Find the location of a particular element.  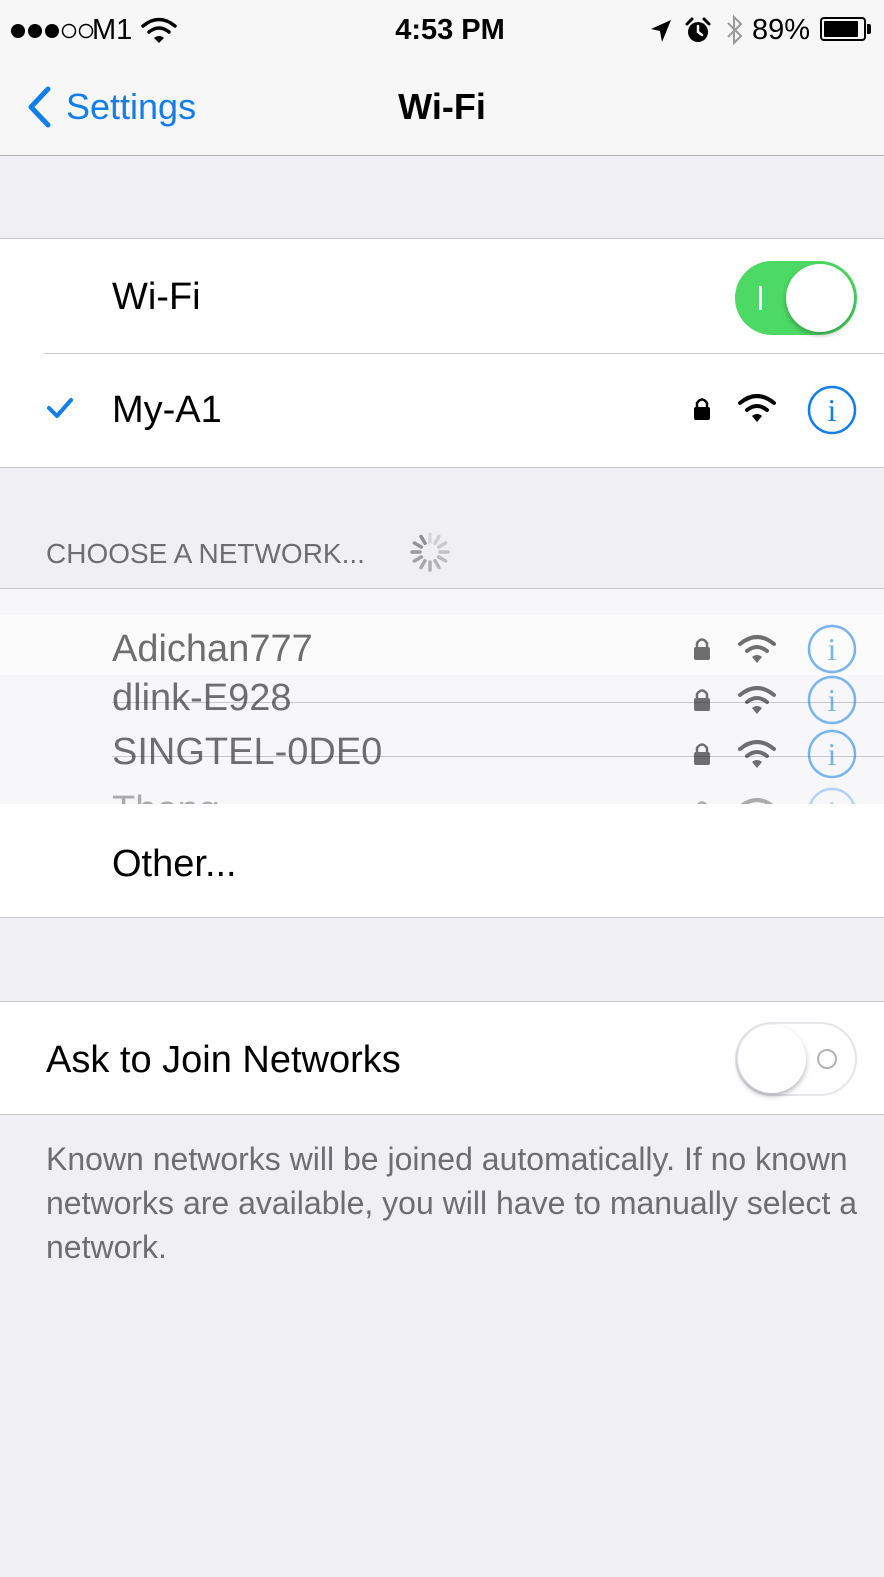

toggle-on-mark is located at coordinates (760, 298).